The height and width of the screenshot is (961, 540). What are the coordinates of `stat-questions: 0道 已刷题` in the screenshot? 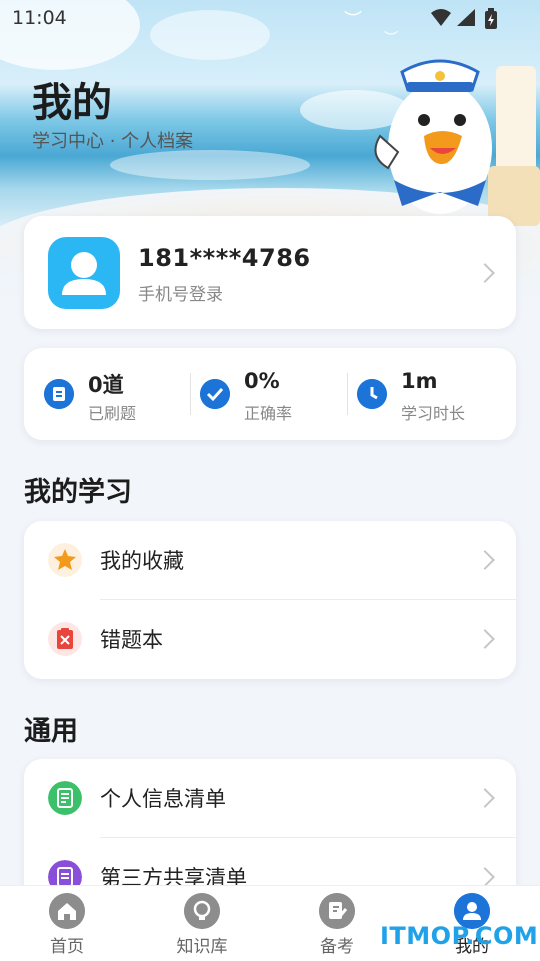 It's located at (99, 394).